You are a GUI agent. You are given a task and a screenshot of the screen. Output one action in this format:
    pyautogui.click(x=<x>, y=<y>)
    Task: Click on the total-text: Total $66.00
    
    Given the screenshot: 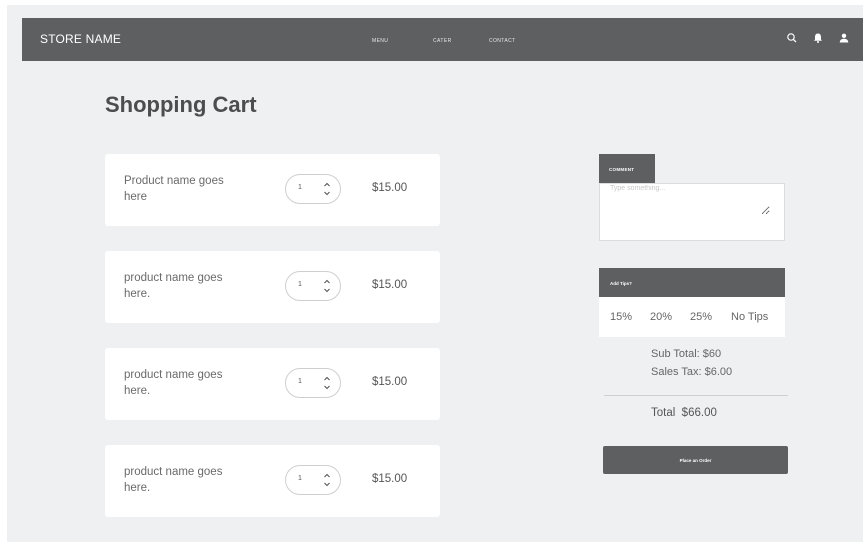 What is the action you would take?
    pyautogui.click(x=684, y=413)
    